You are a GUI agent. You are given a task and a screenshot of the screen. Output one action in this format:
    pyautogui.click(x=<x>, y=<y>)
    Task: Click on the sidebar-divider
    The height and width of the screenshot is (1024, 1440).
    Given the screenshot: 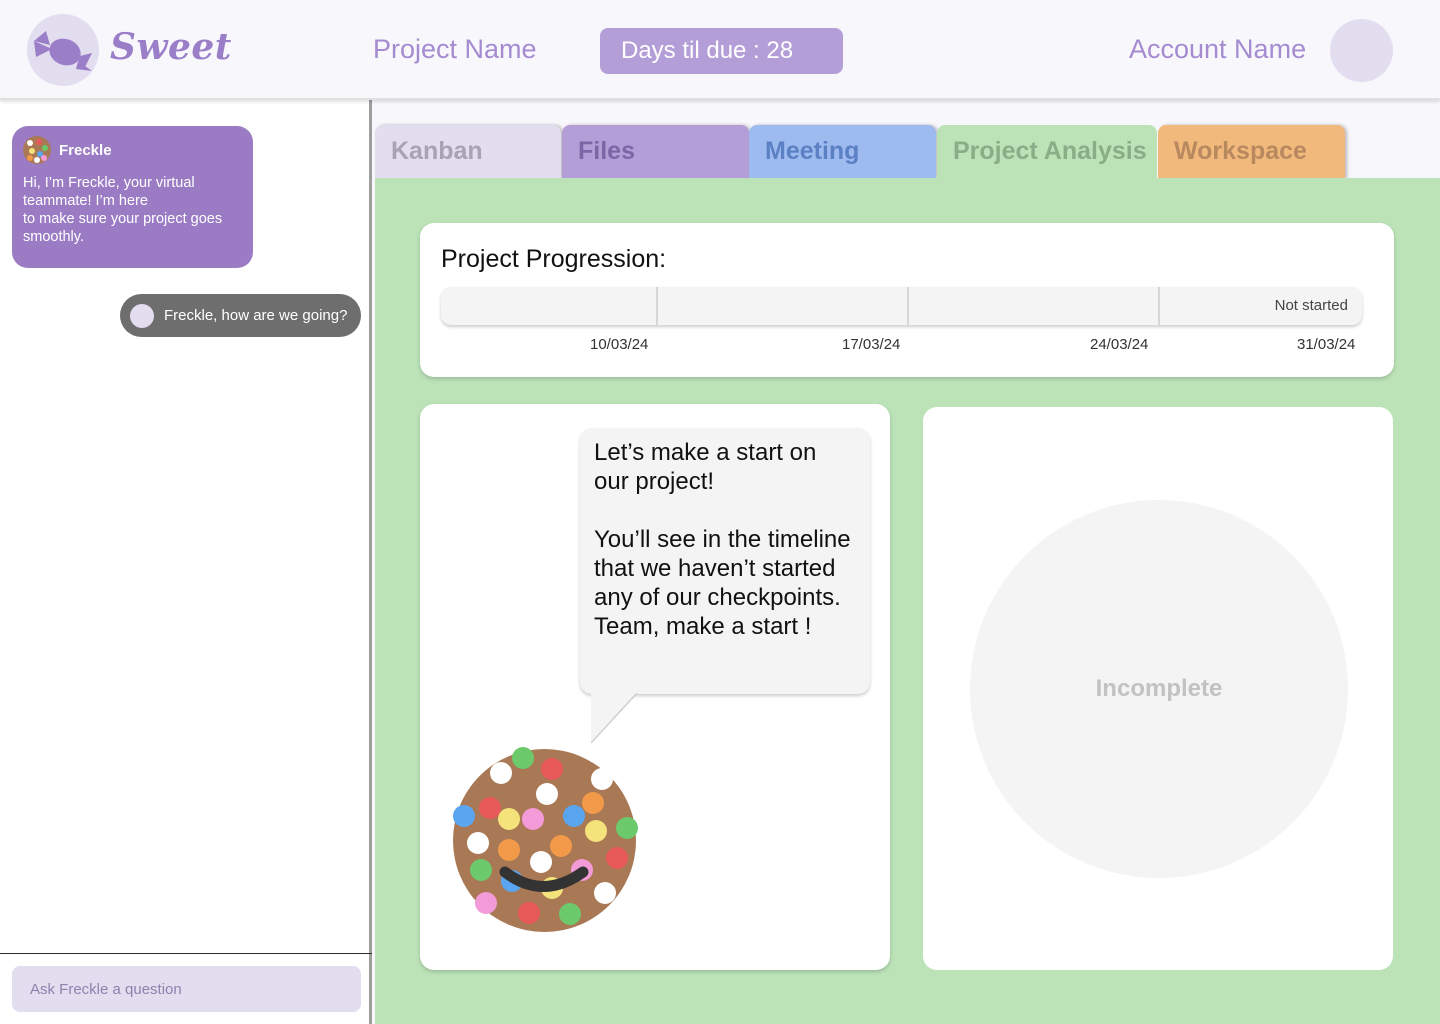 What is the action you would take?
    pyautogui.click(x=186, y=953)
    